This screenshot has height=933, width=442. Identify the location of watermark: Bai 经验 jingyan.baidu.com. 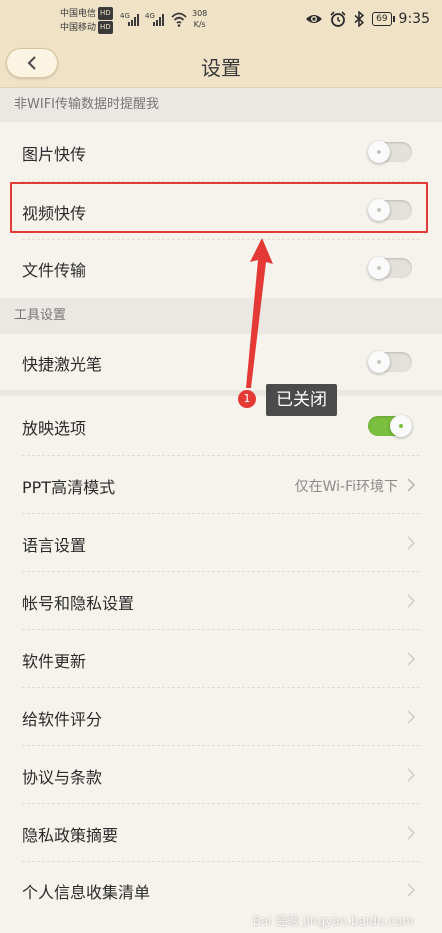
(333, 921).